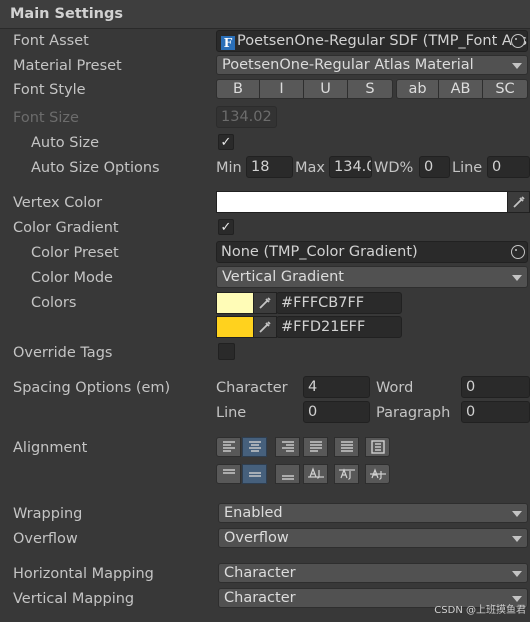 This screenshot has height=622, width=530. What do you see at coordinates (74, 599) in the screenshot?
I see `vertical-mapping-label: Vertical Mapping` at bounding box center [74, 599].